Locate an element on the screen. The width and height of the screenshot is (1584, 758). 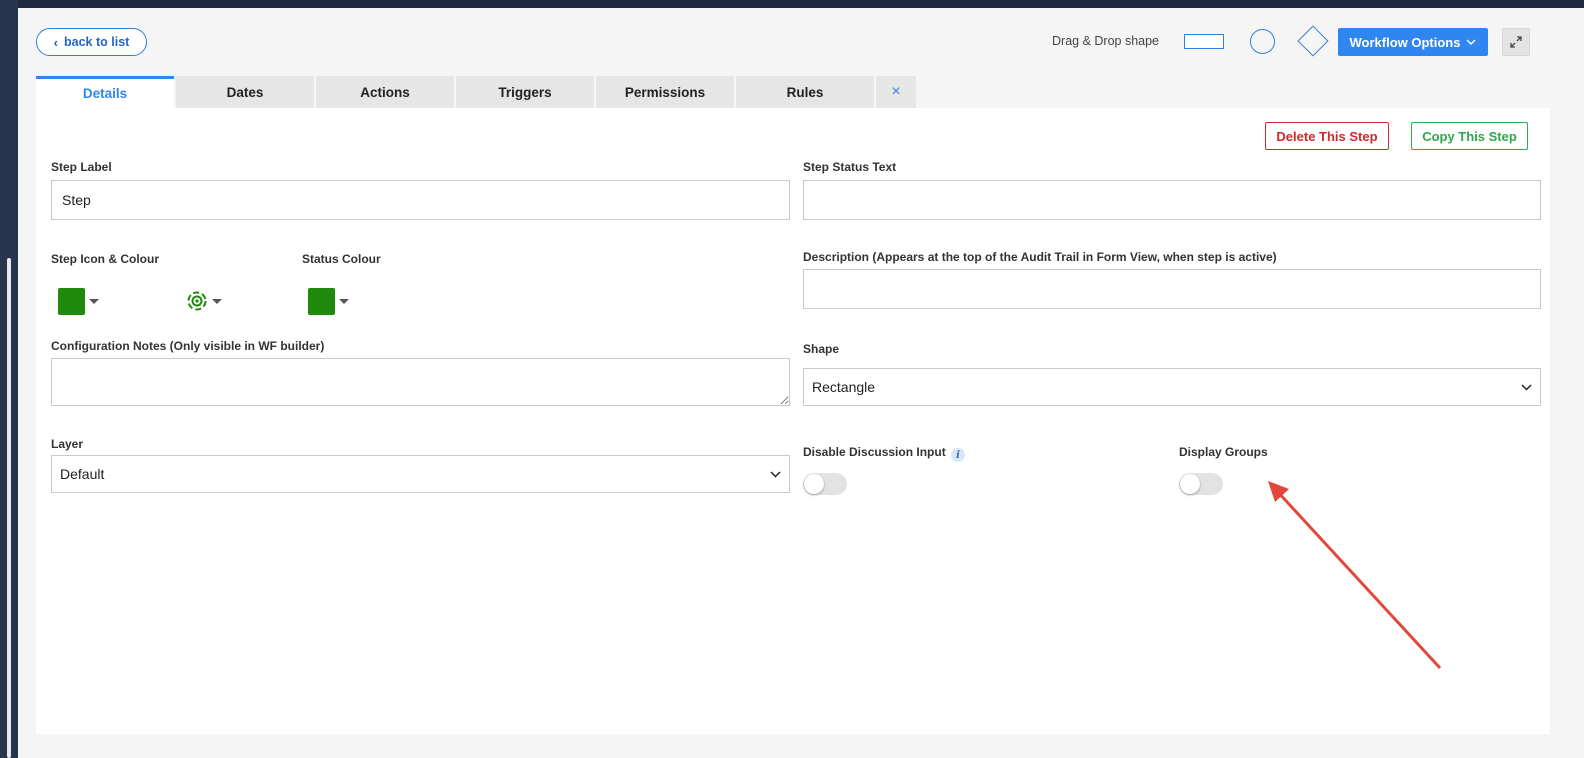
back-to-list-button: ‹ back to list is located at coordinates (91, 42).